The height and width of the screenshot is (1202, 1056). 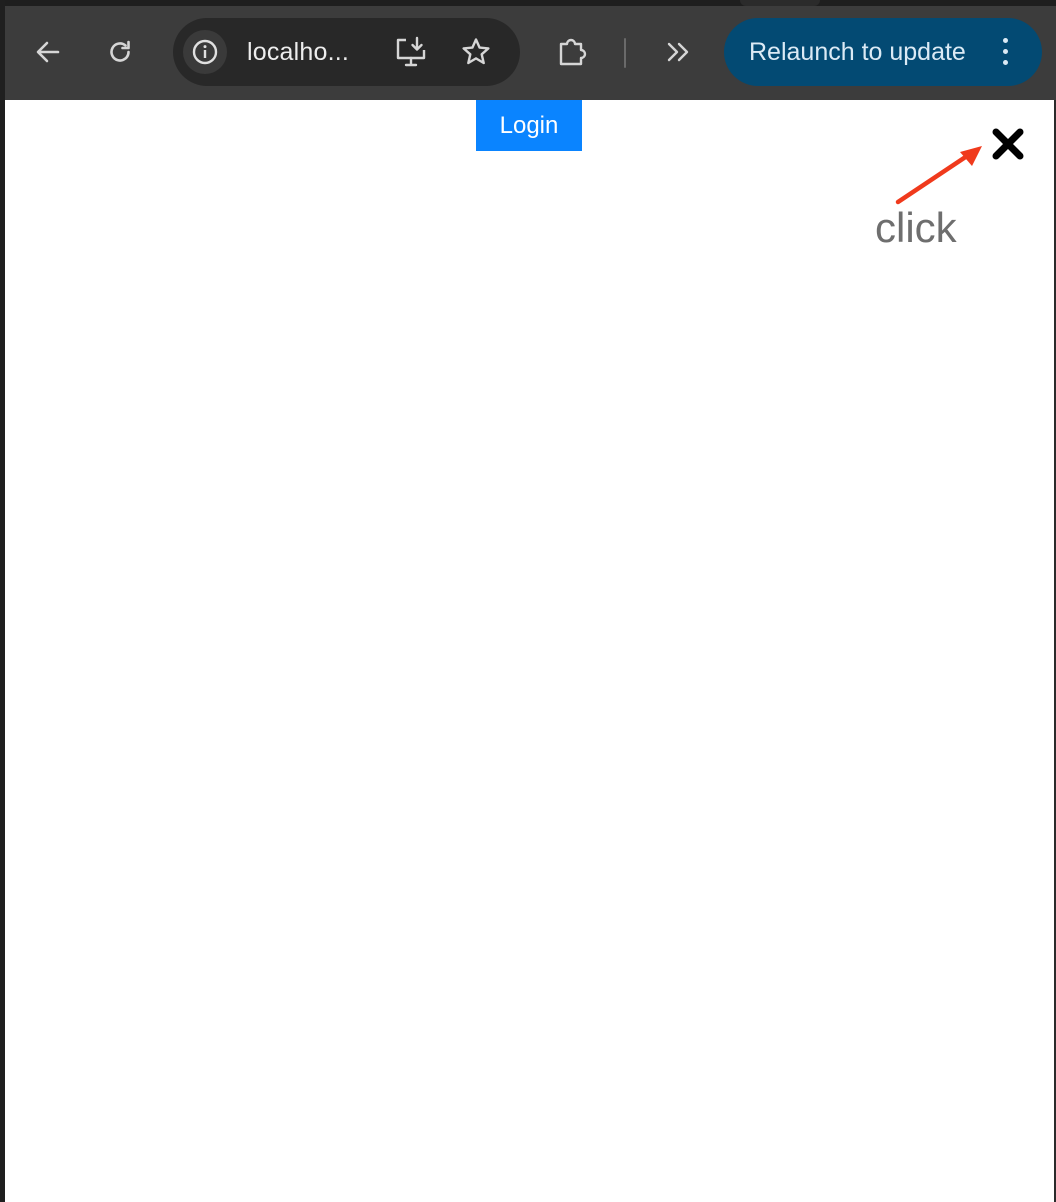 What do you see at coordinates (916, 227) in the screenshot?
I see `annotation-label: click` at bounding box center [916, 227].